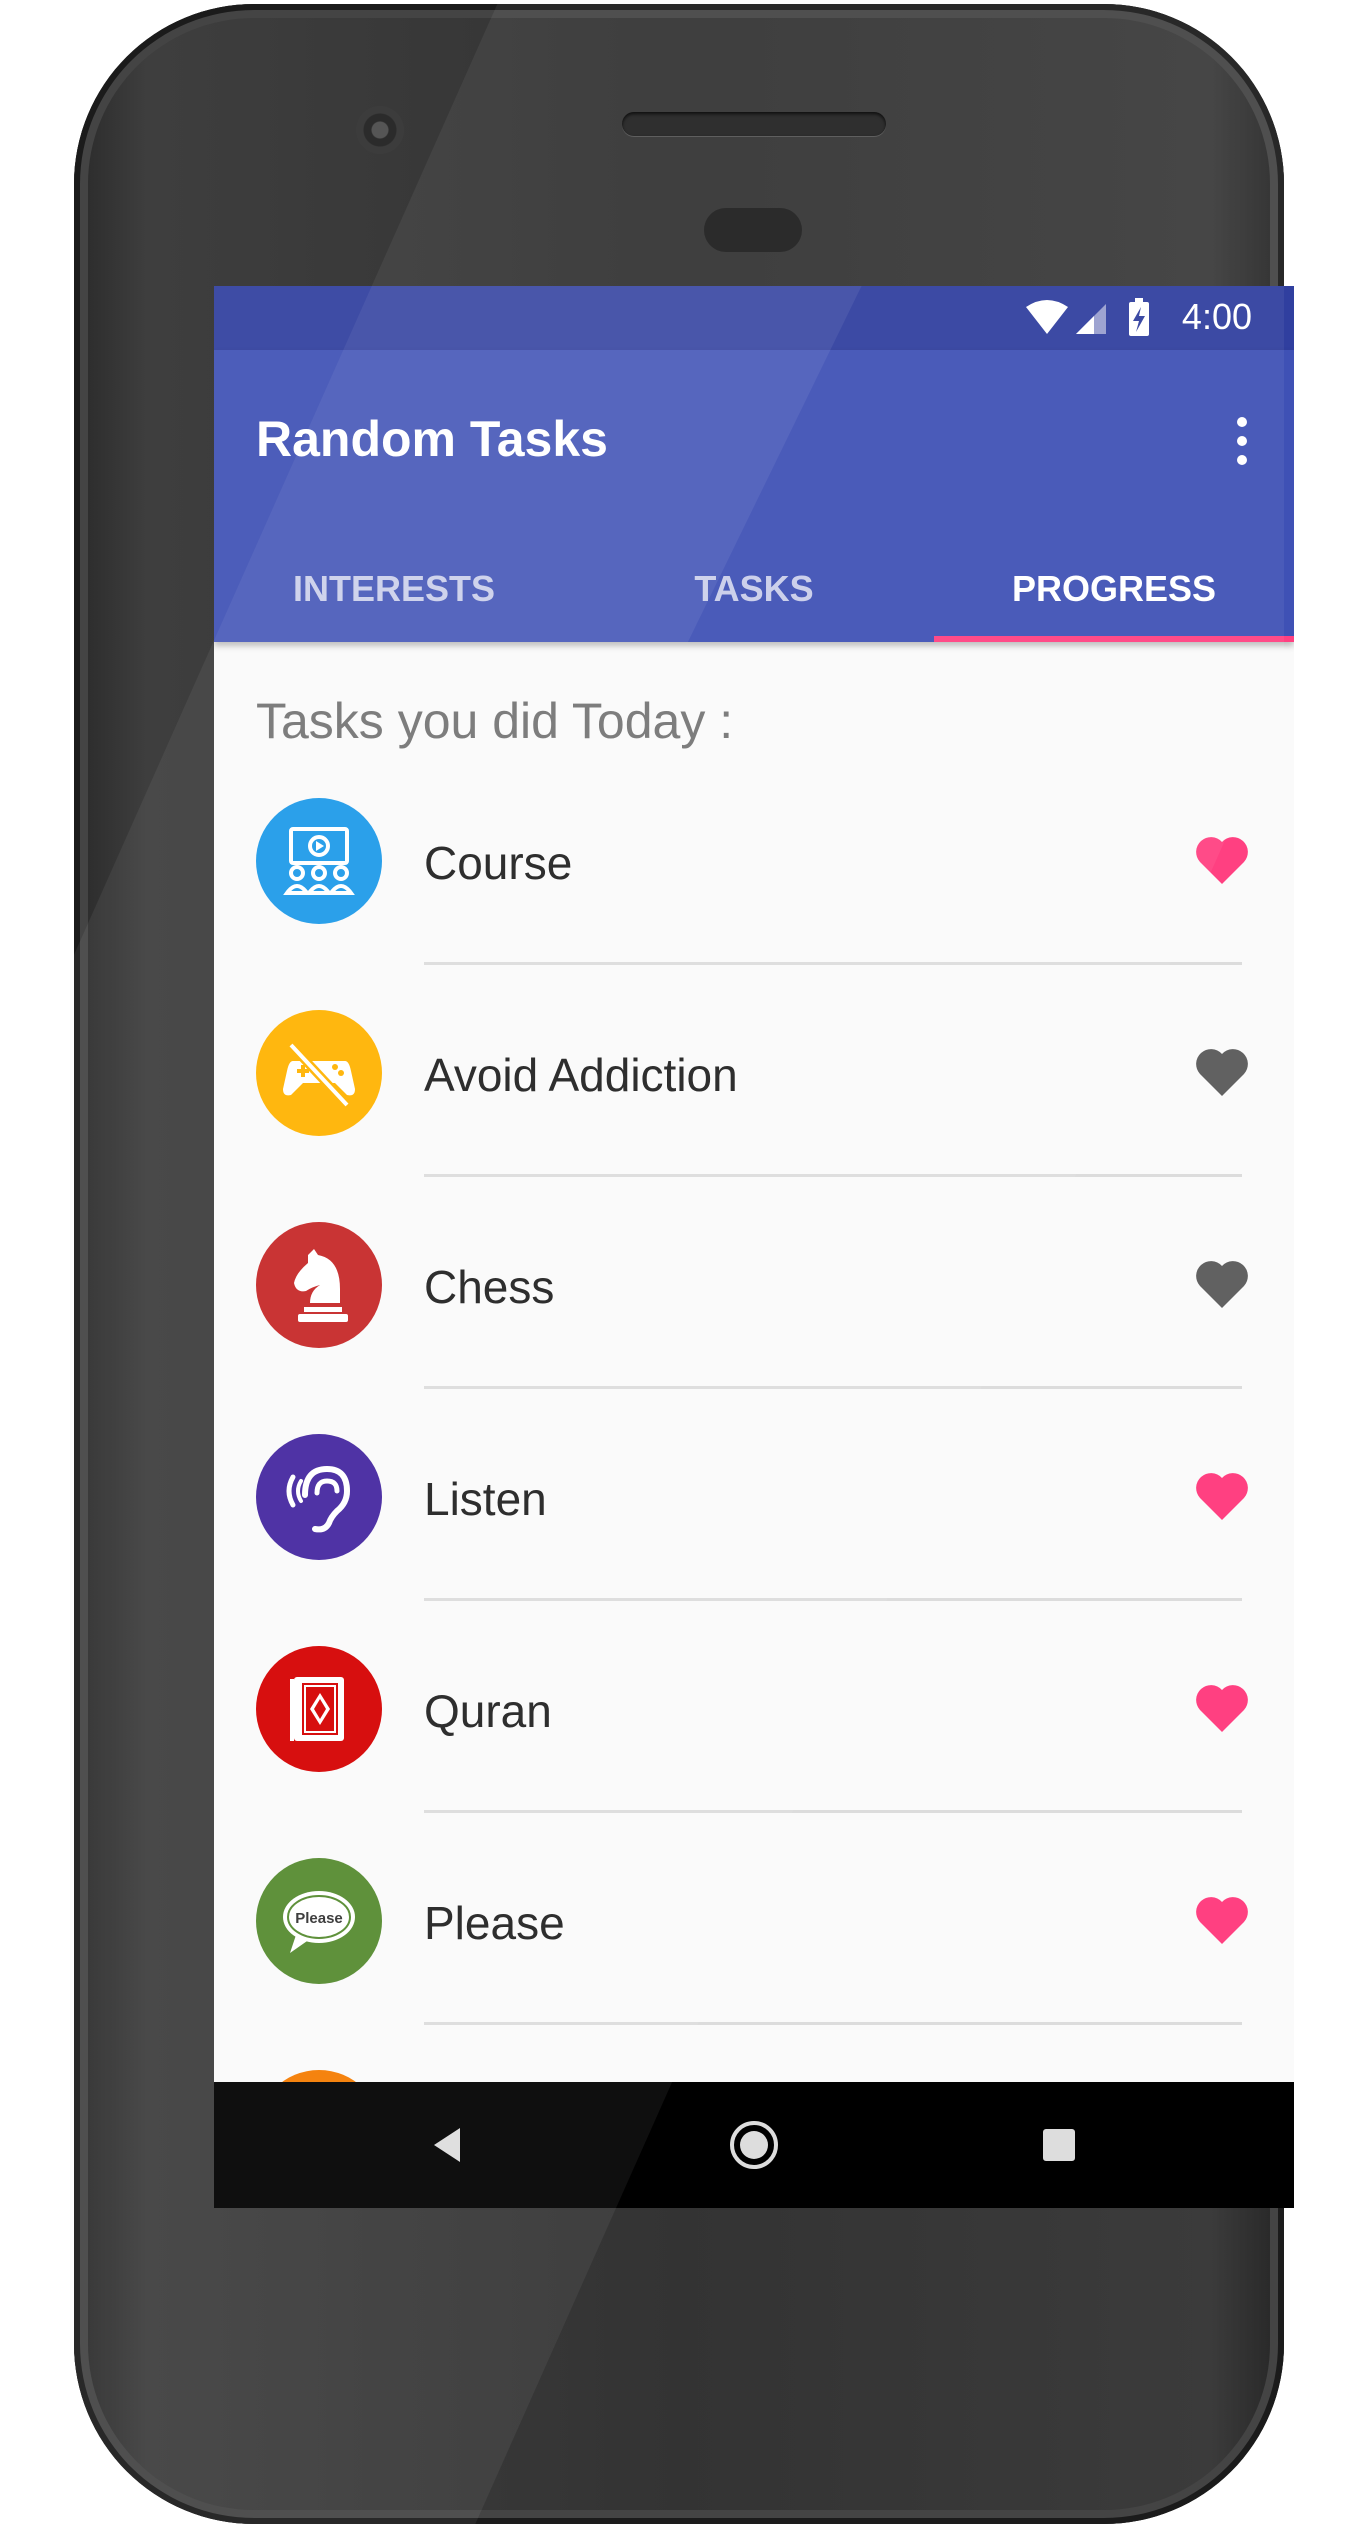 This screenshot has height=2532, width=1370. Describe the element at coordinates (394, 589) in the screenshot. I see `tab-interests: INTERESTS` at that location.